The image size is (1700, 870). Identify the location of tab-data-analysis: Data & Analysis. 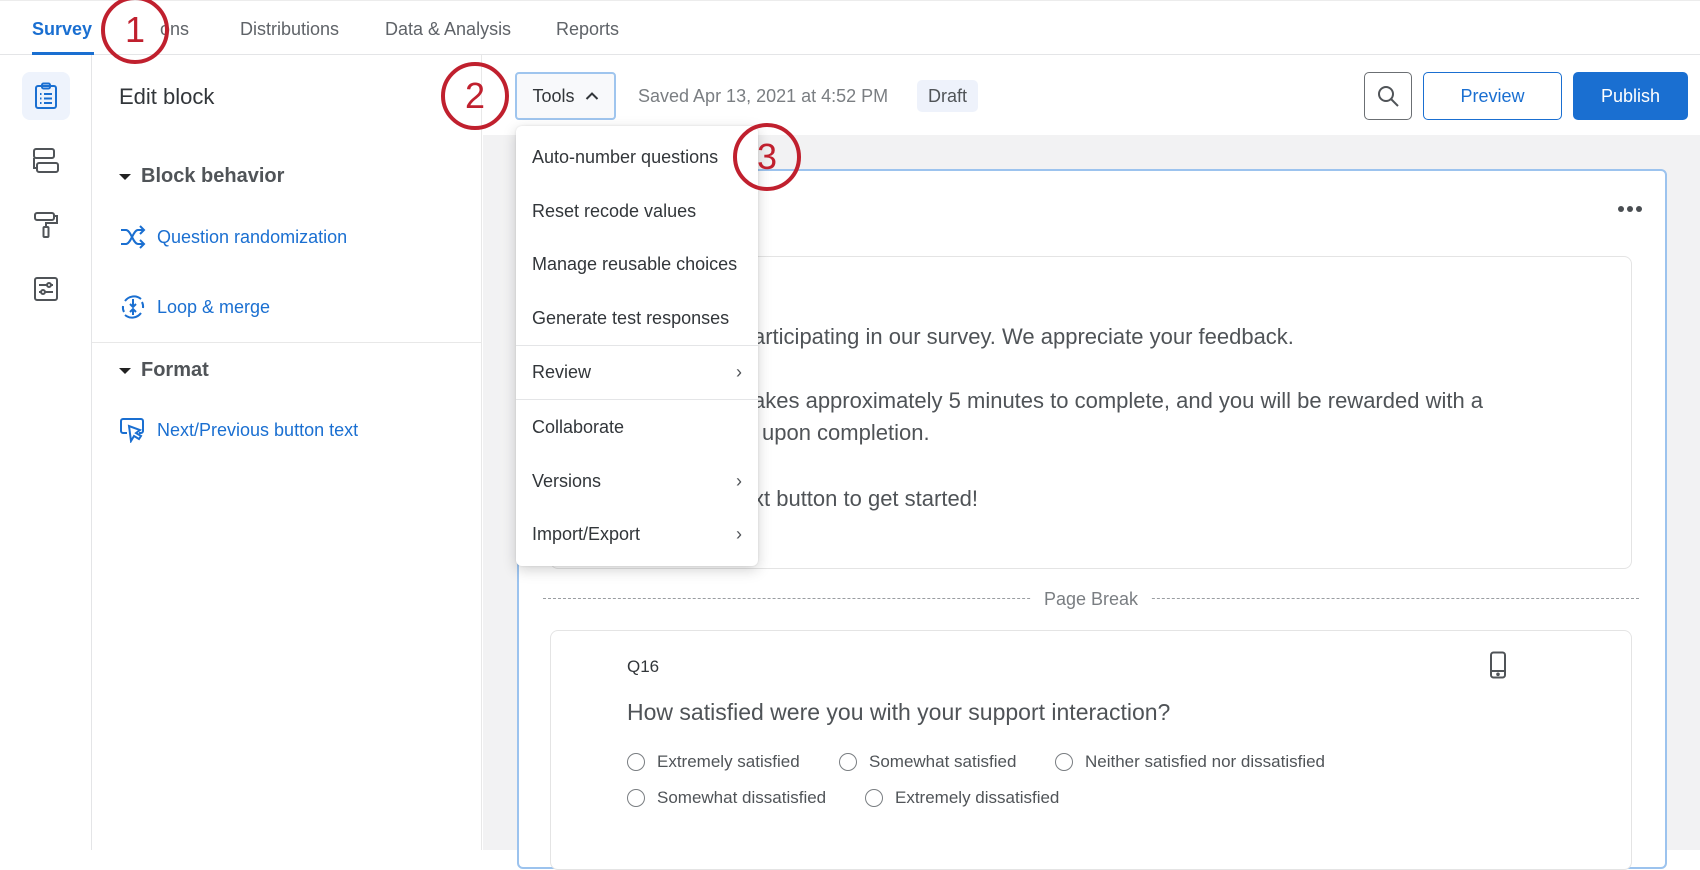
(448, 29).